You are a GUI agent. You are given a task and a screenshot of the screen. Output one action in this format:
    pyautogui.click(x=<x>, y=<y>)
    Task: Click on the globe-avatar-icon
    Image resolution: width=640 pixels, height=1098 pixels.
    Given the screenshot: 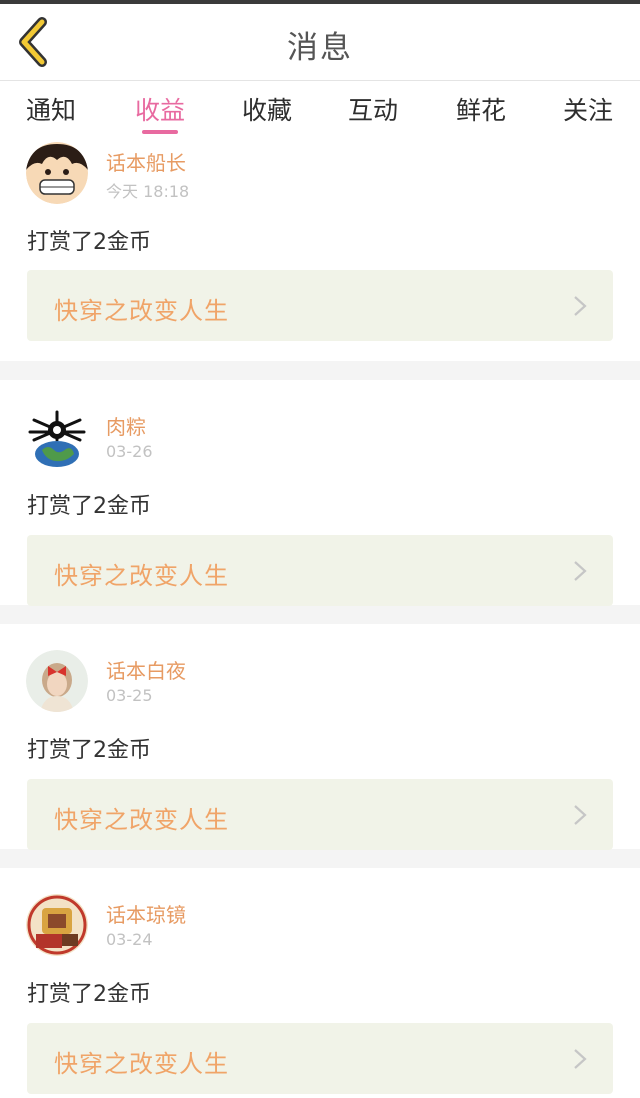 What is the action you would take?
    pyautogui.click(x=57, y=437)
    